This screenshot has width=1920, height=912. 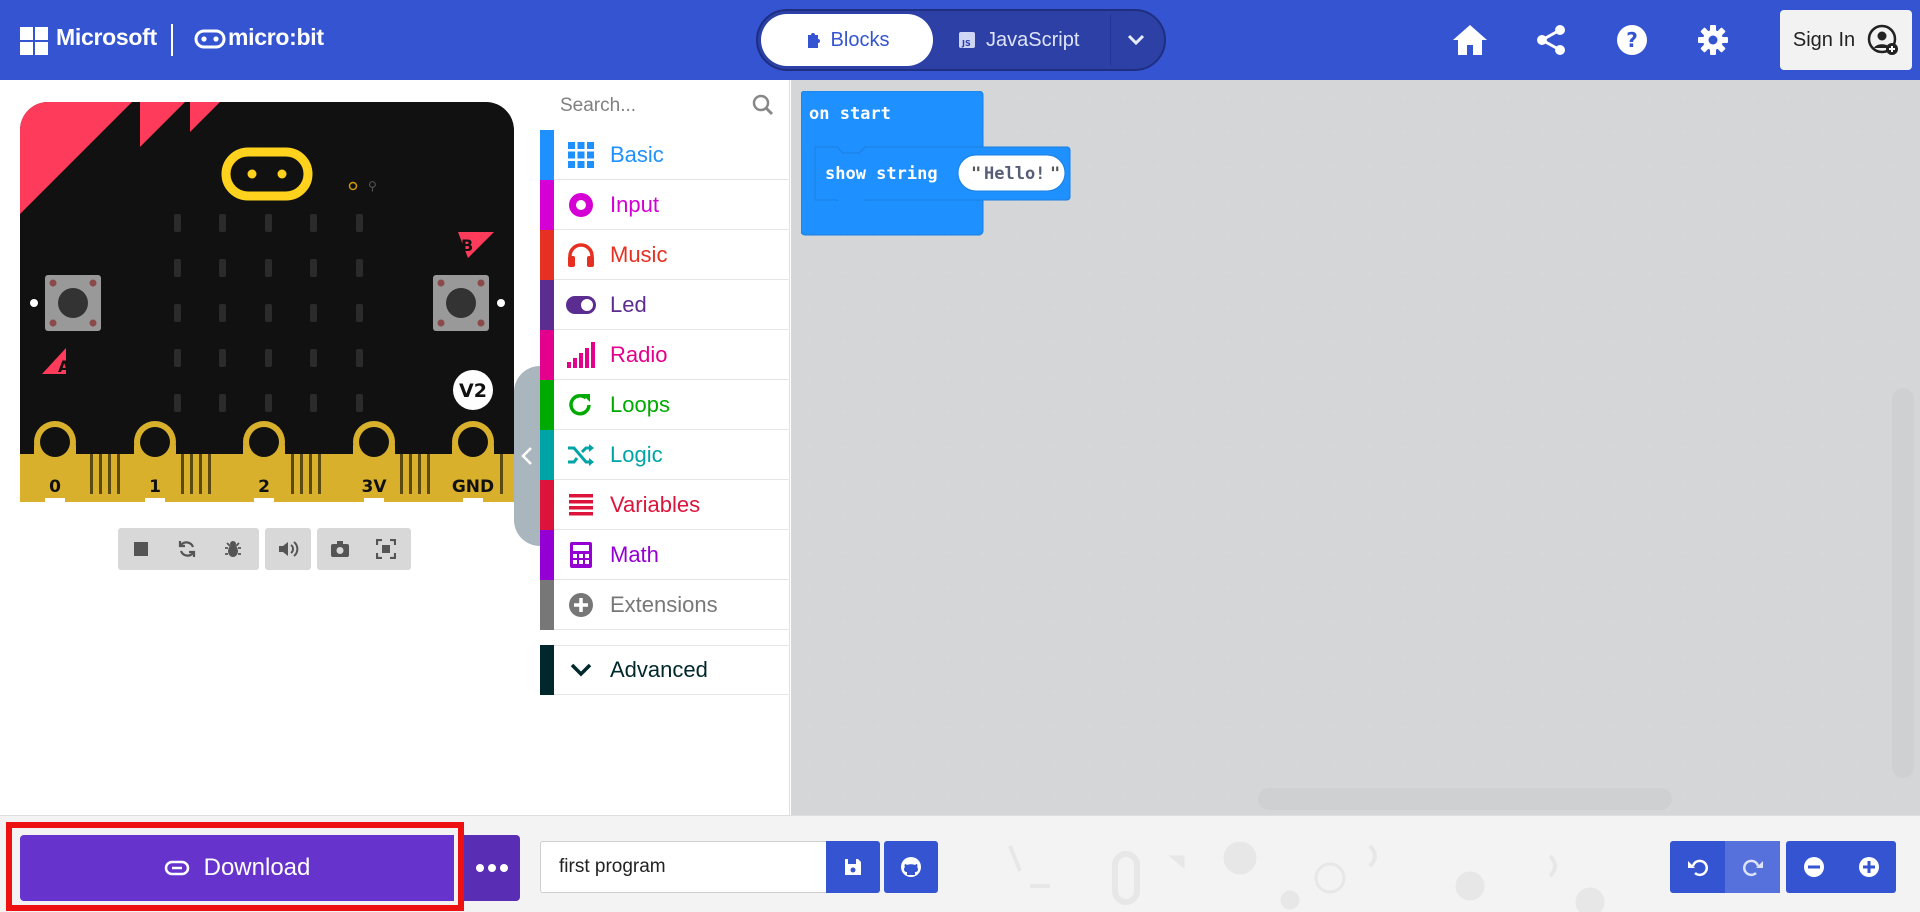 I want to click on category-music: Music, so click(x=665, y=254).